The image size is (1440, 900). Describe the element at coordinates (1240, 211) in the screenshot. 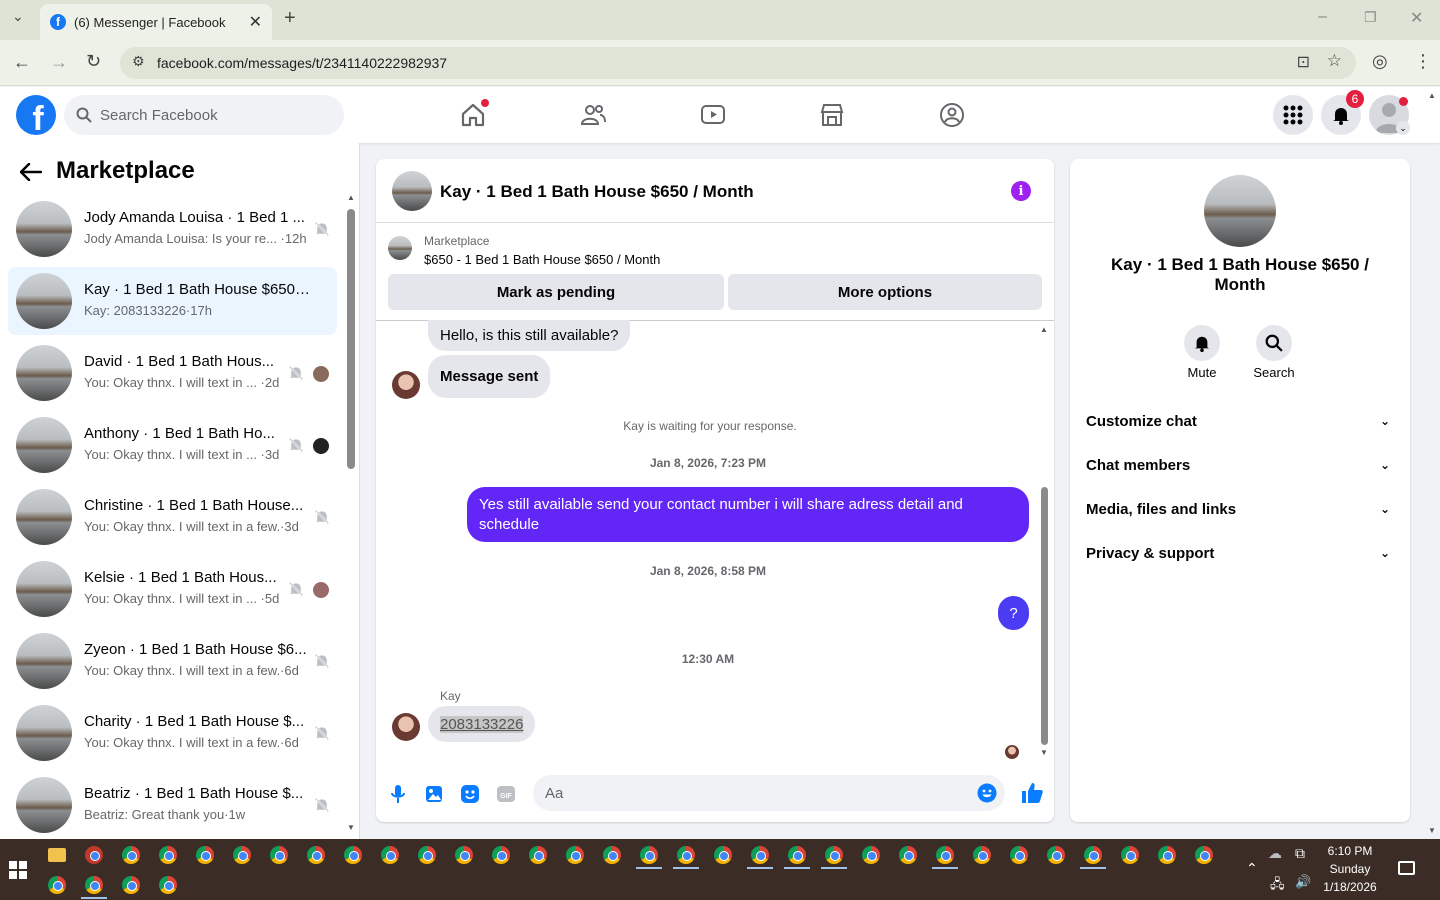

I see `details-avatar` at that location.